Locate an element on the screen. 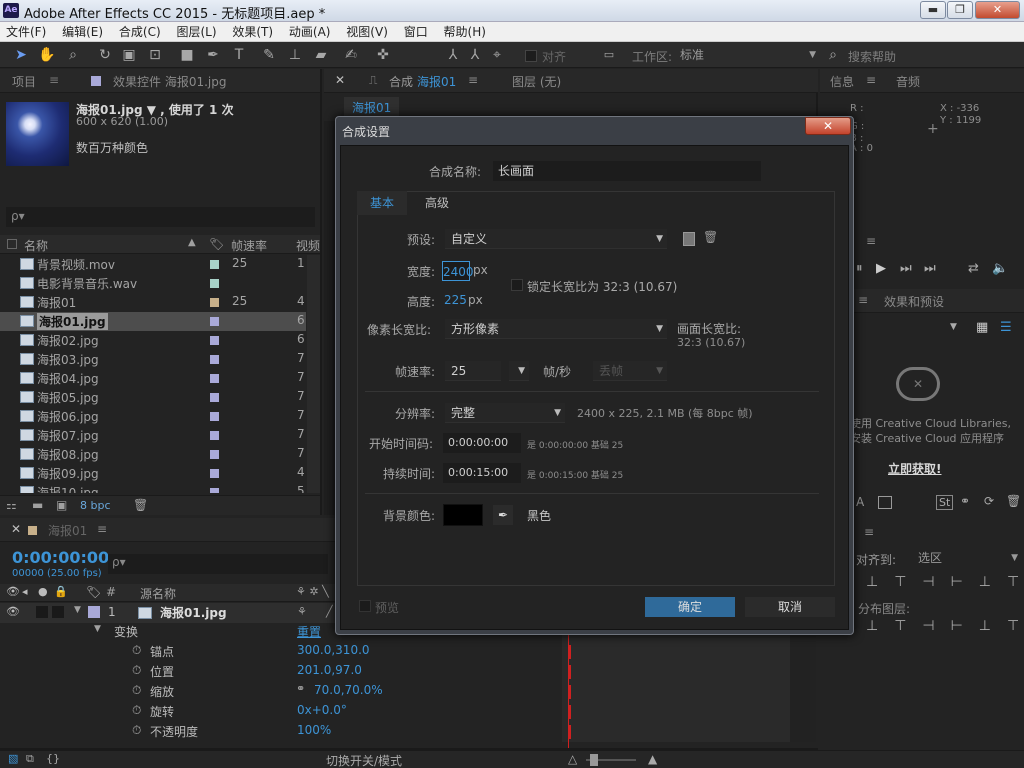 The image size is (1024, 768). brush-tool-icon: ✎ is located at coordinates (269, 55).